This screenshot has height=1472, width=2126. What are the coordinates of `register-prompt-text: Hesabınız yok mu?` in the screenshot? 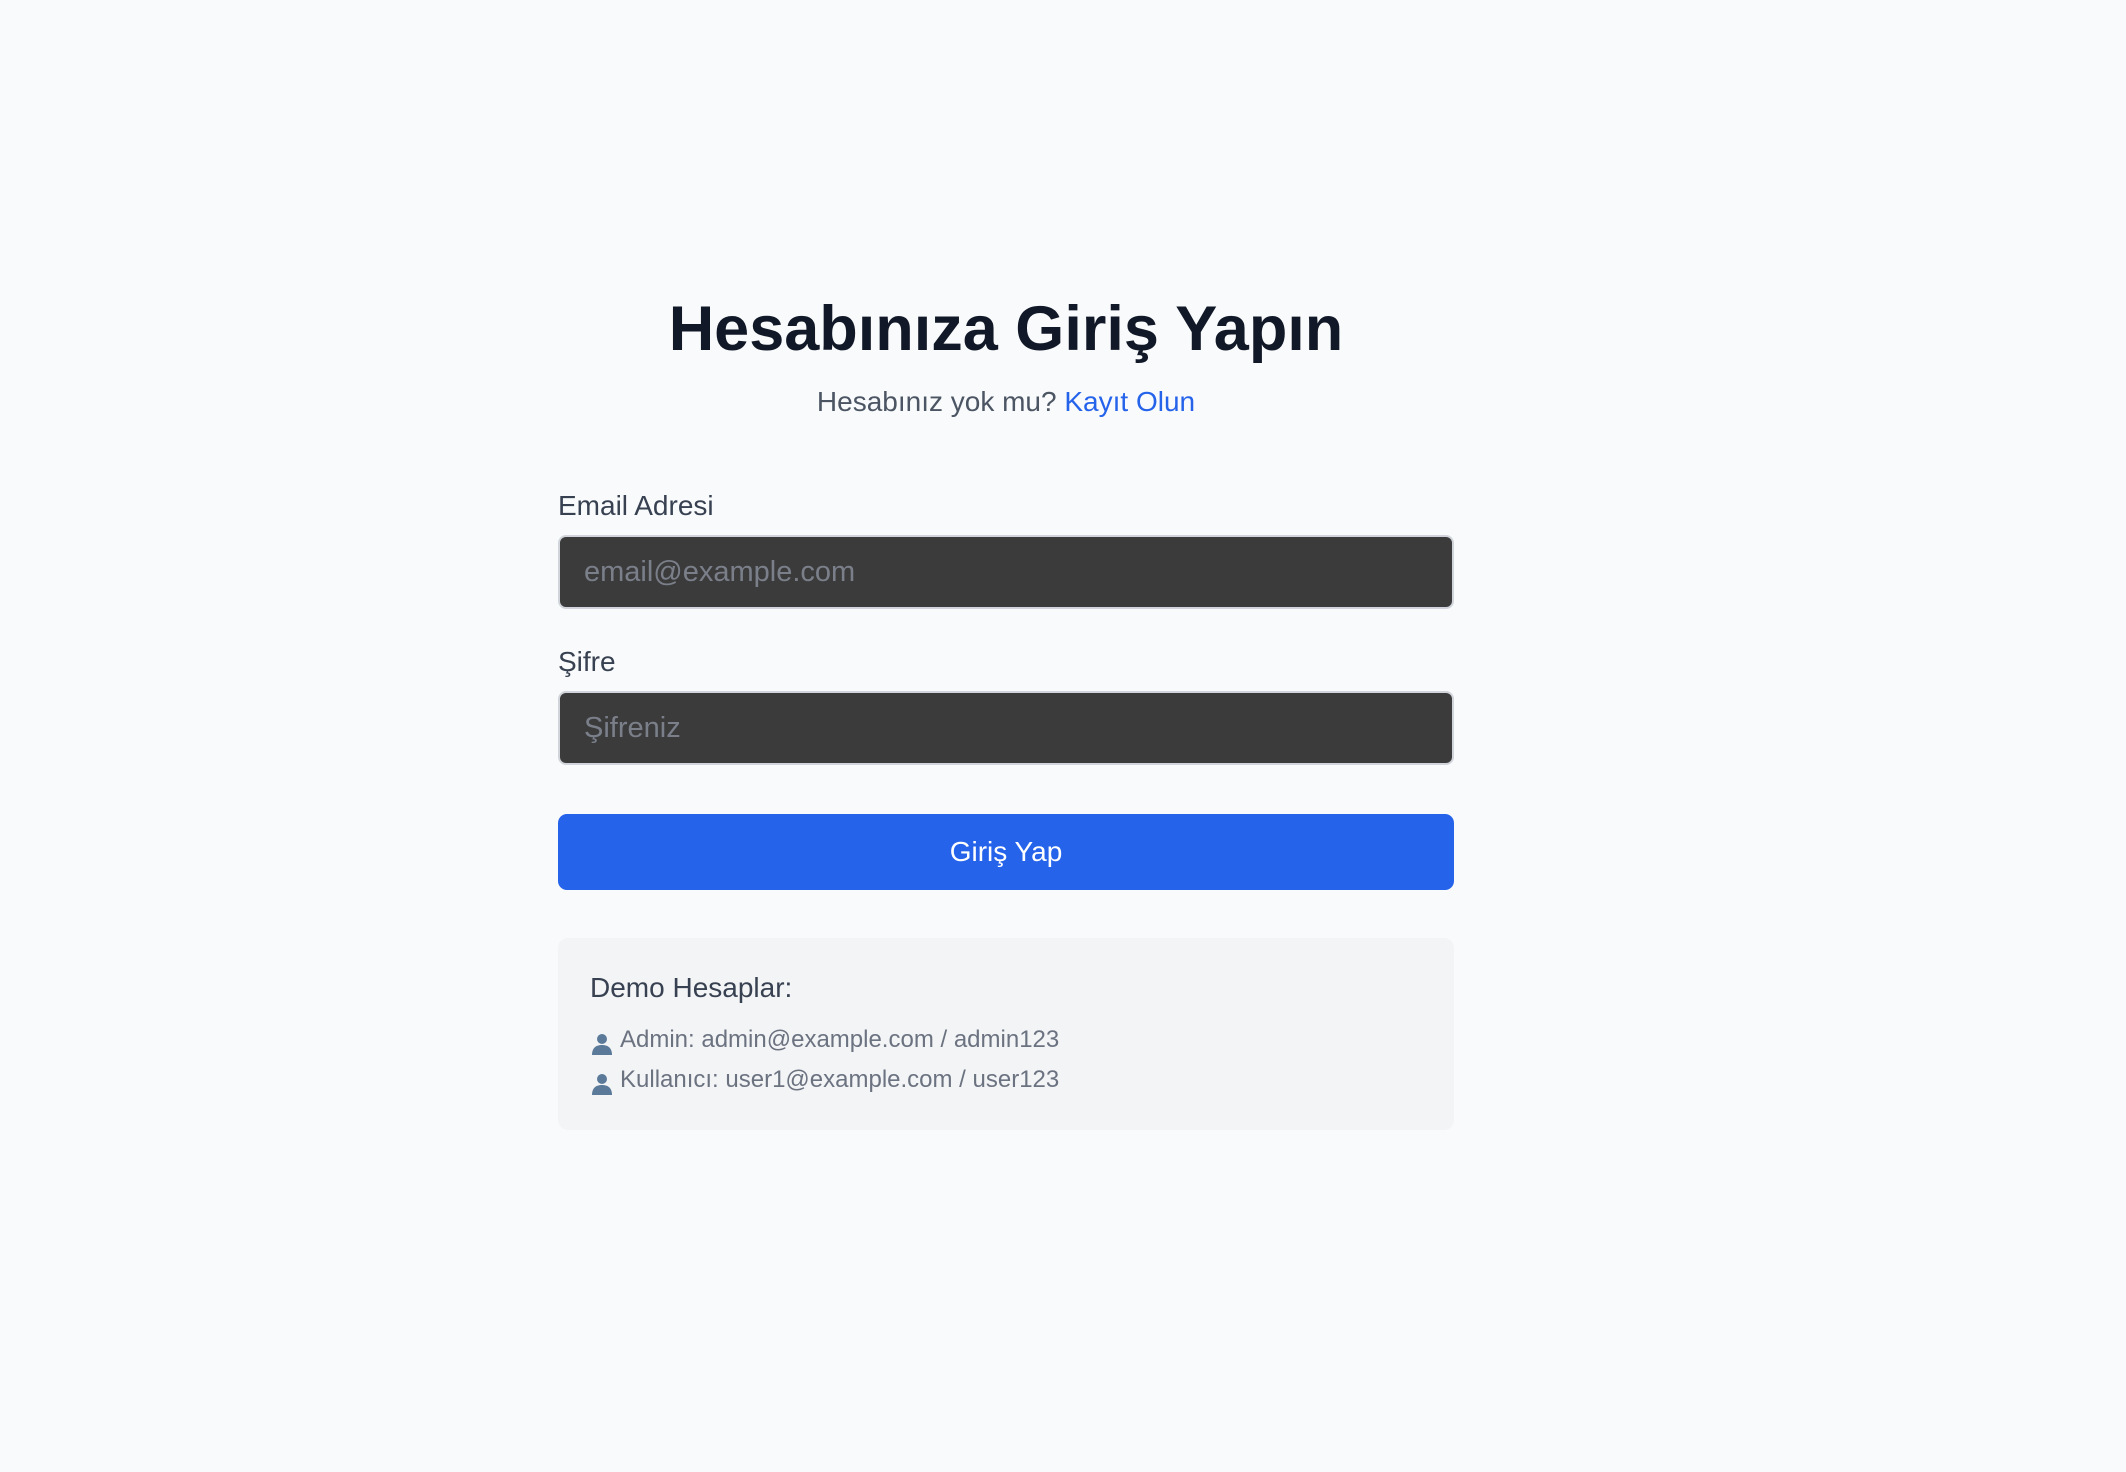 It's located at (936, 401).